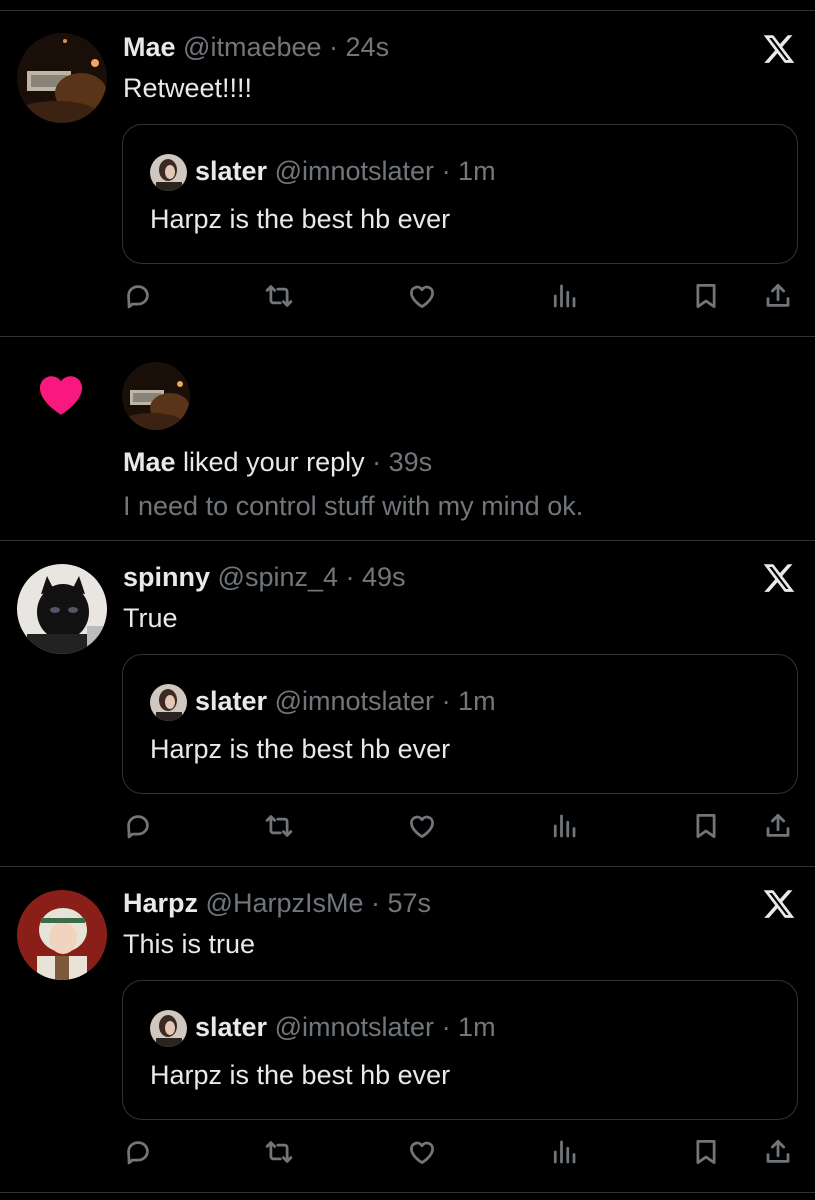 The height and width of the screenshot is (1200, 815). I want to click on tweet-header: Mae @itmaebee · 24s, so click(256, 47).